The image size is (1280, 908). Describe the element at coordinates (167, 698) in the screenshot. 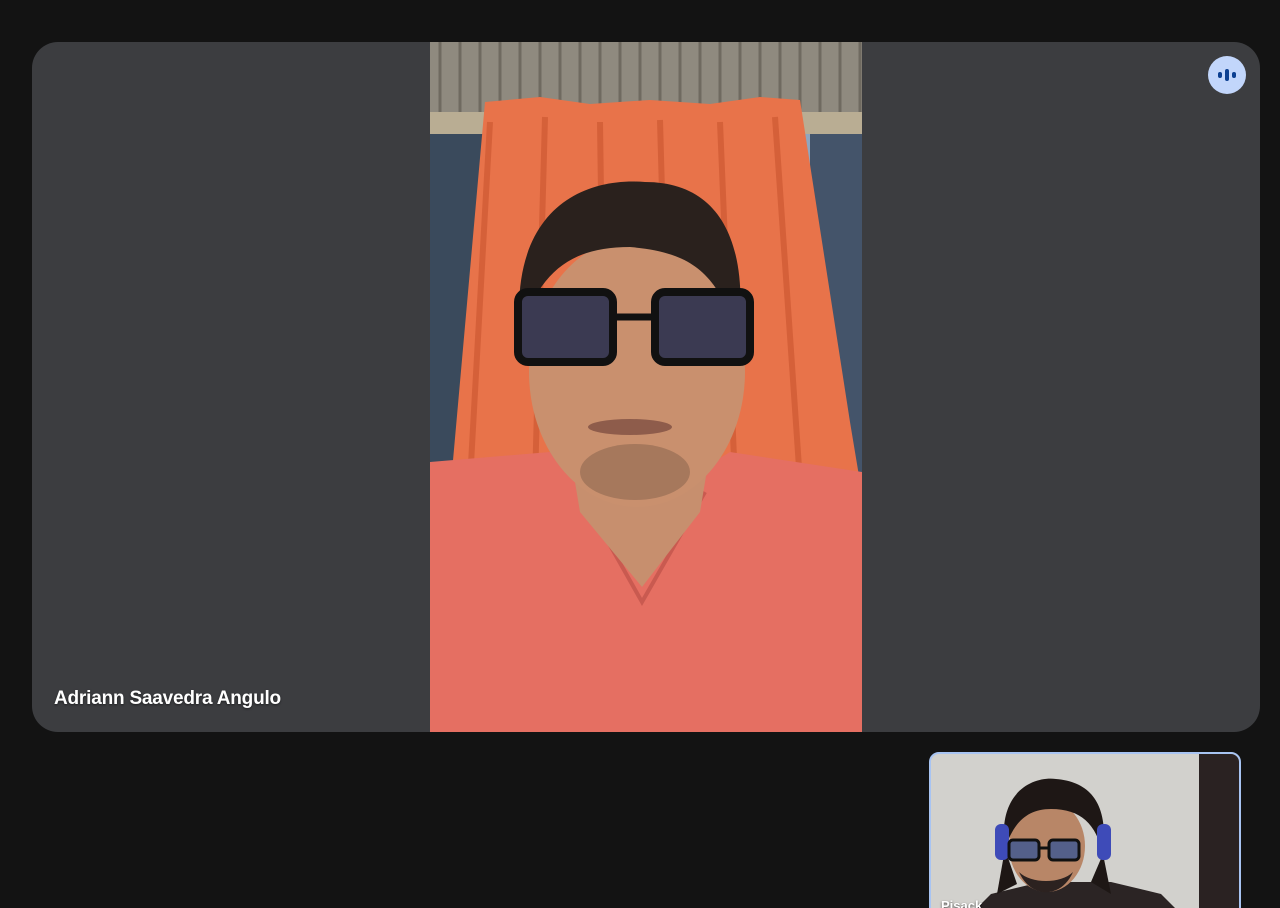

I see `participant-name: Adriann Saavedra Angulo` at that location.